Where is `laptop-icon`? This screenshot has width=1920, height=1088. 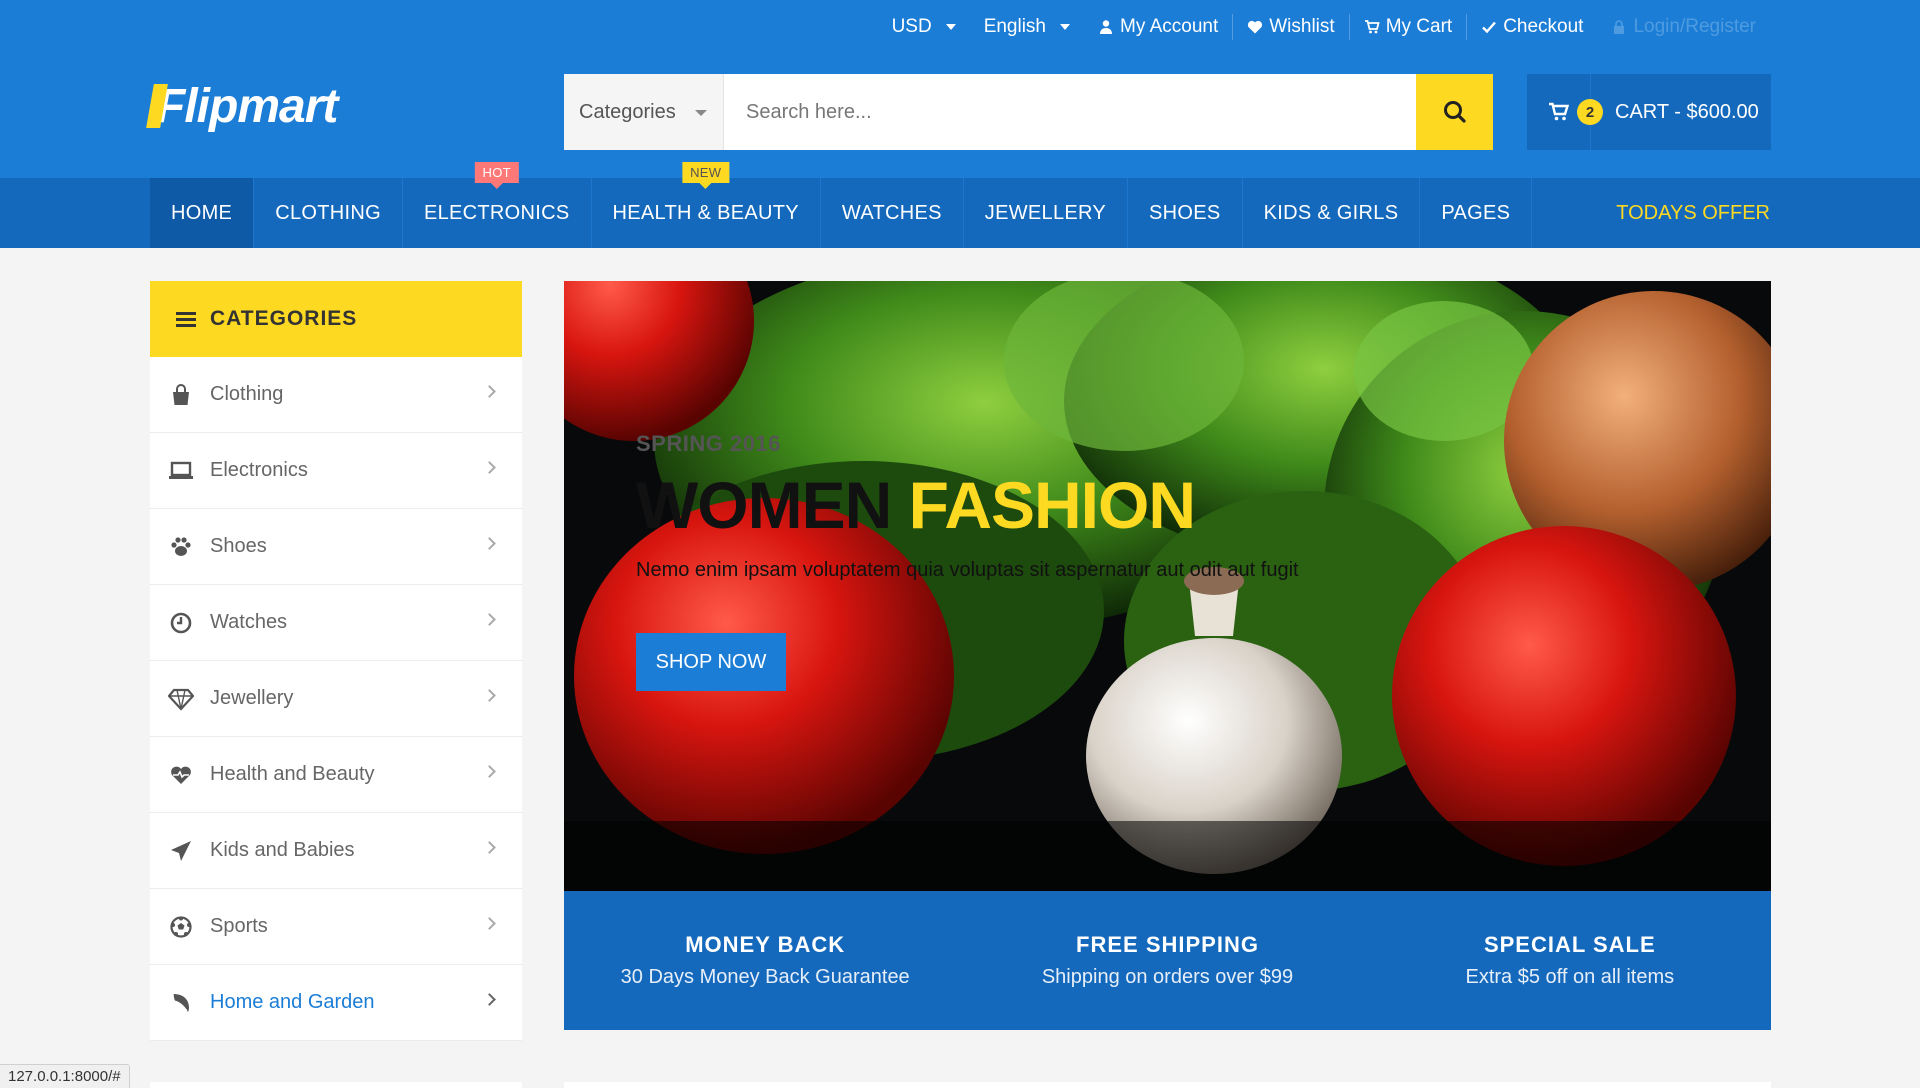
laptop-icon is located at coordinates (181, 471).